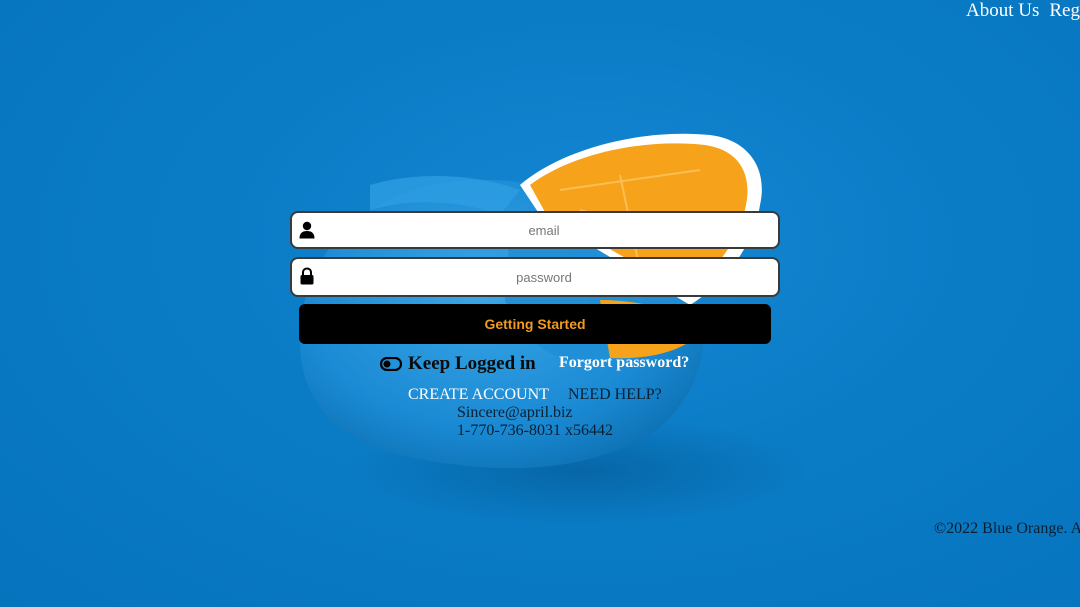 Image resolution: width=1080 pixels, height=607 pixels. I want to click on nav-about-us-link: About Us, so click(1002, 11).